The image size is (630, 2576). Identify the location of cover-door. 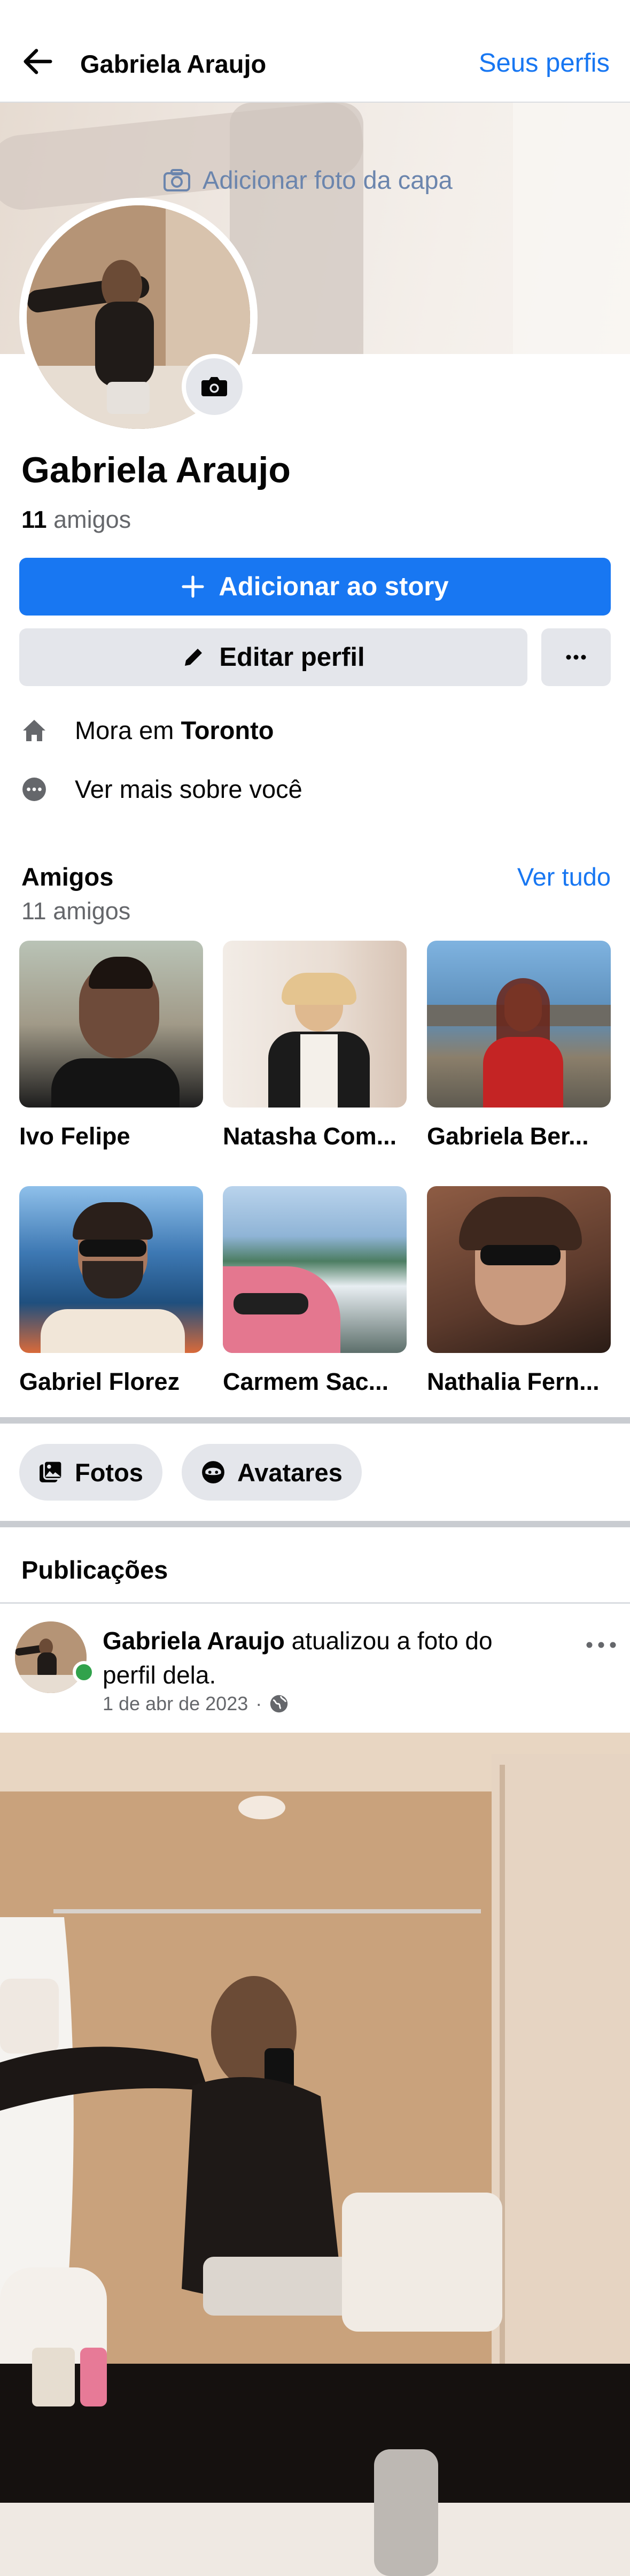
(571, 228).